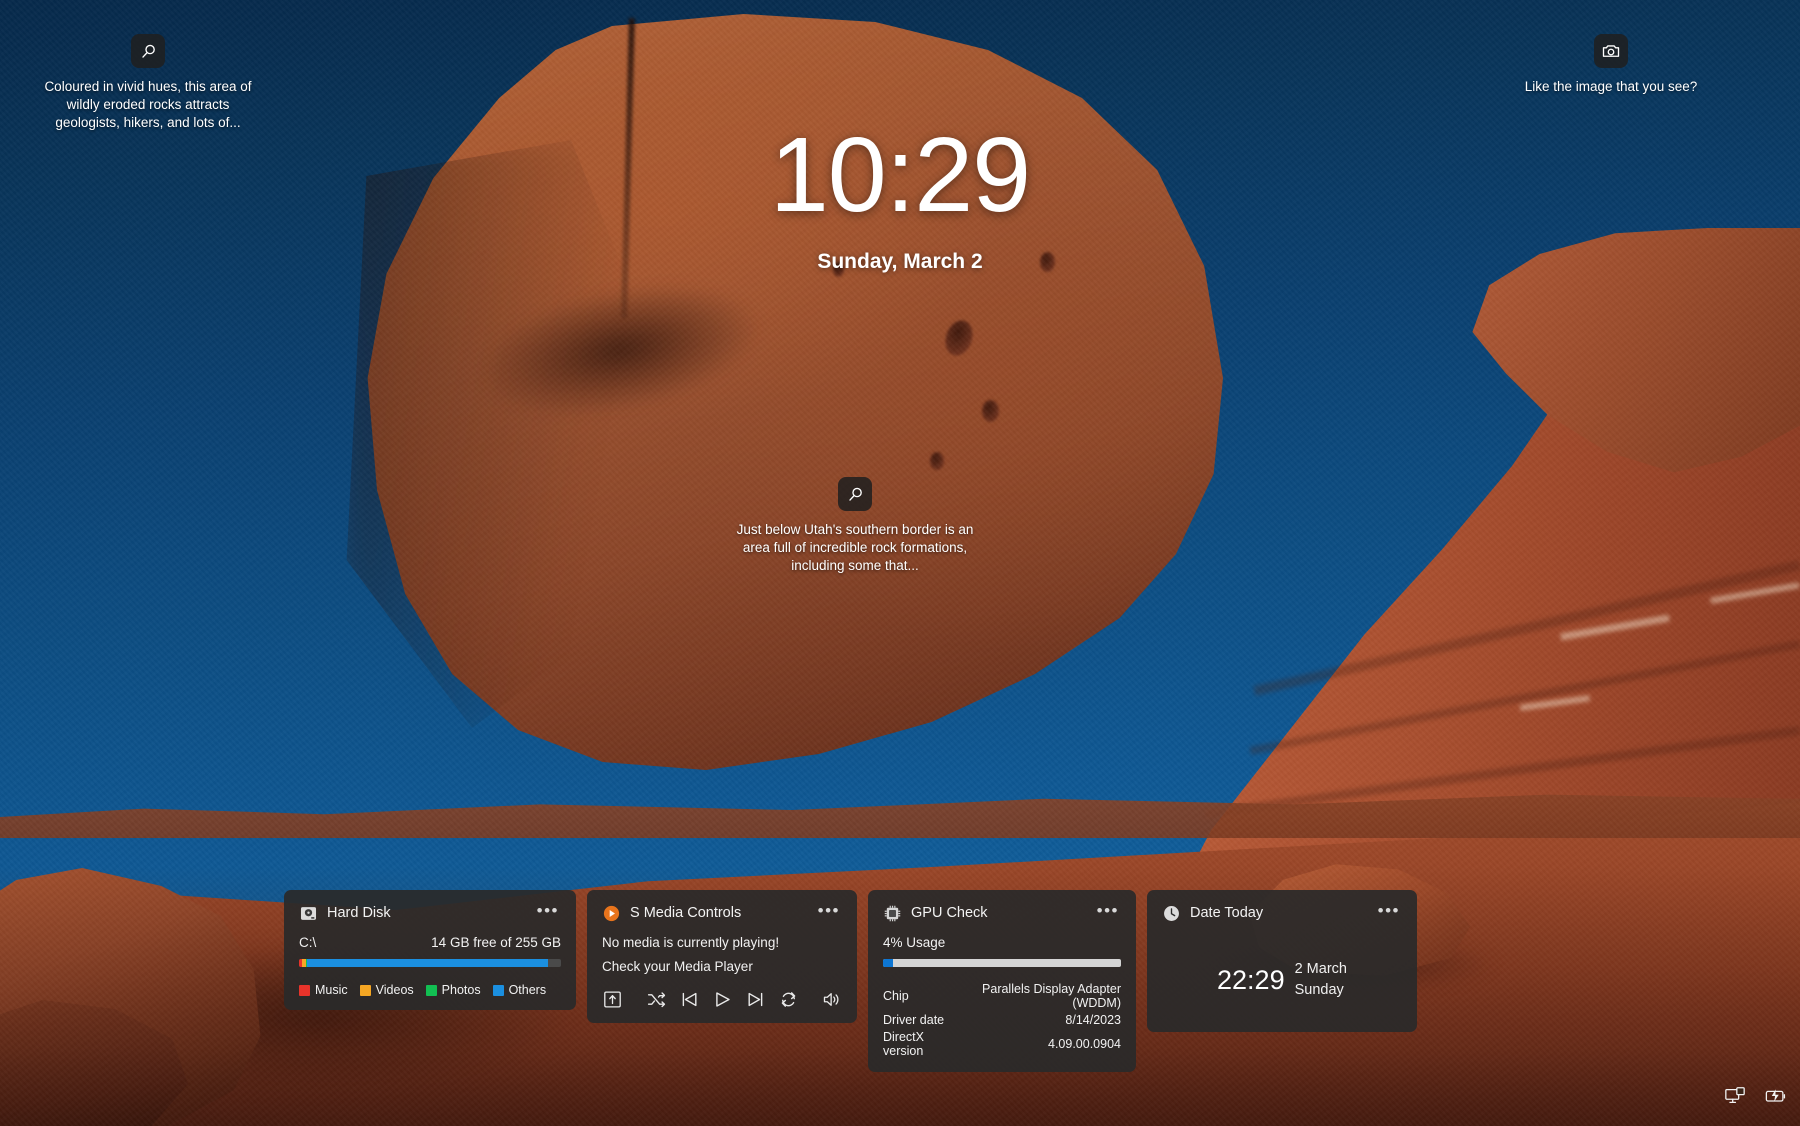 The height and width of the screenshot is (1126, 1800). I want to click on widget-header: GPU Check •••, so click(1002, 912).